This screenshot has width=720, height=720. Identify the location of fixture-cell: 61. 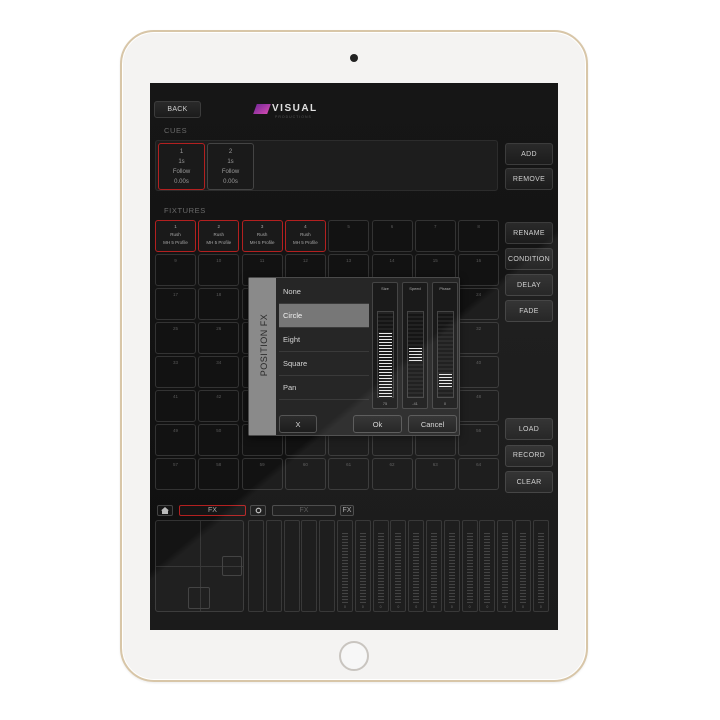
(349, 474).